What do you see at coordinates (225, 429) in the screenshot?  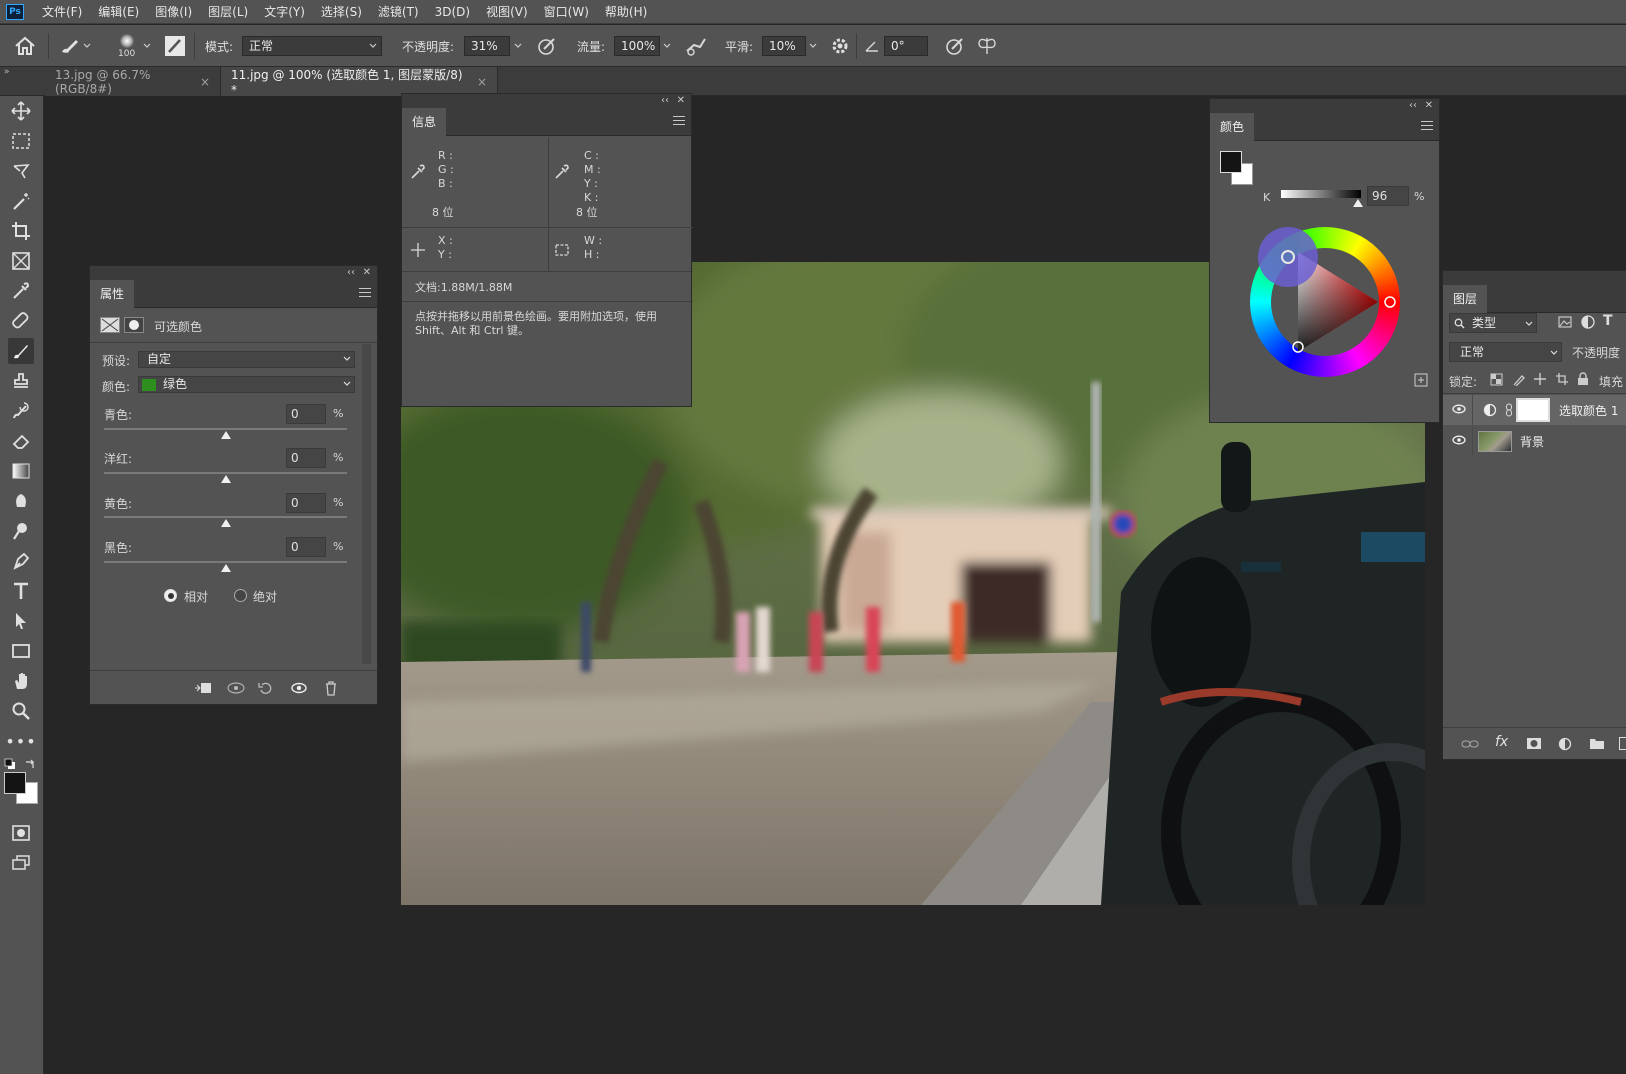 I see `cyan-slider-track` at bounding box center [225, 429].